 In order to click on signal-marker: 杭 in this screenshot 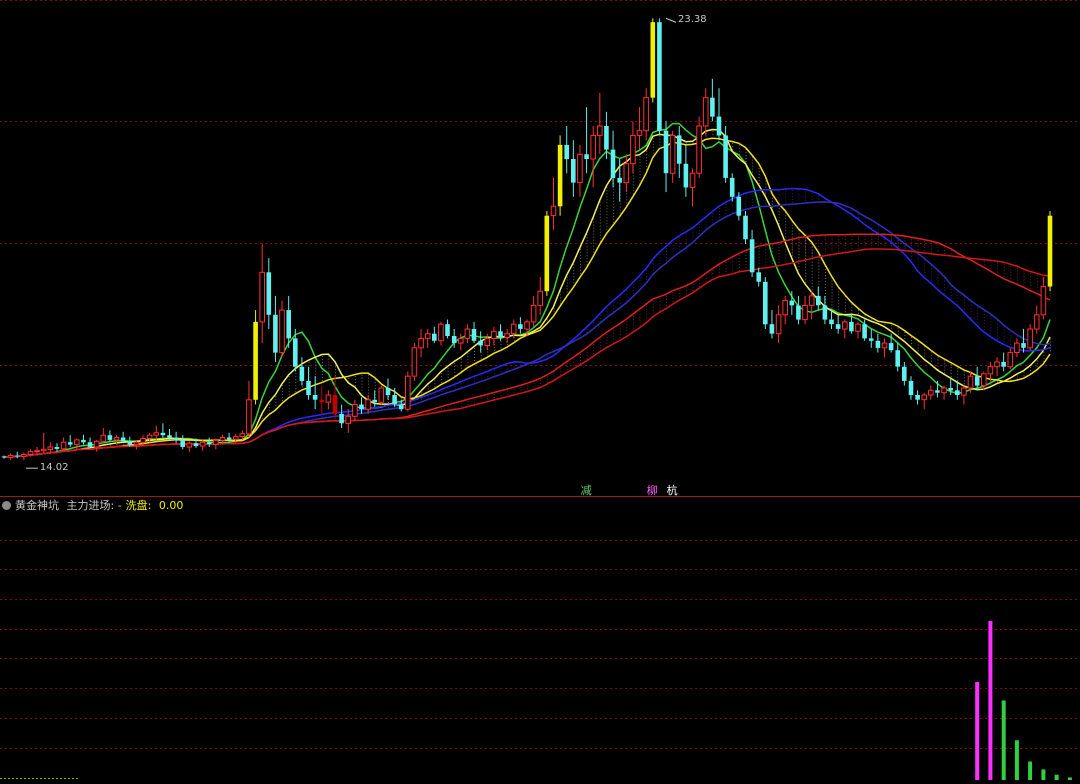, I will do `click(672, 490)`.